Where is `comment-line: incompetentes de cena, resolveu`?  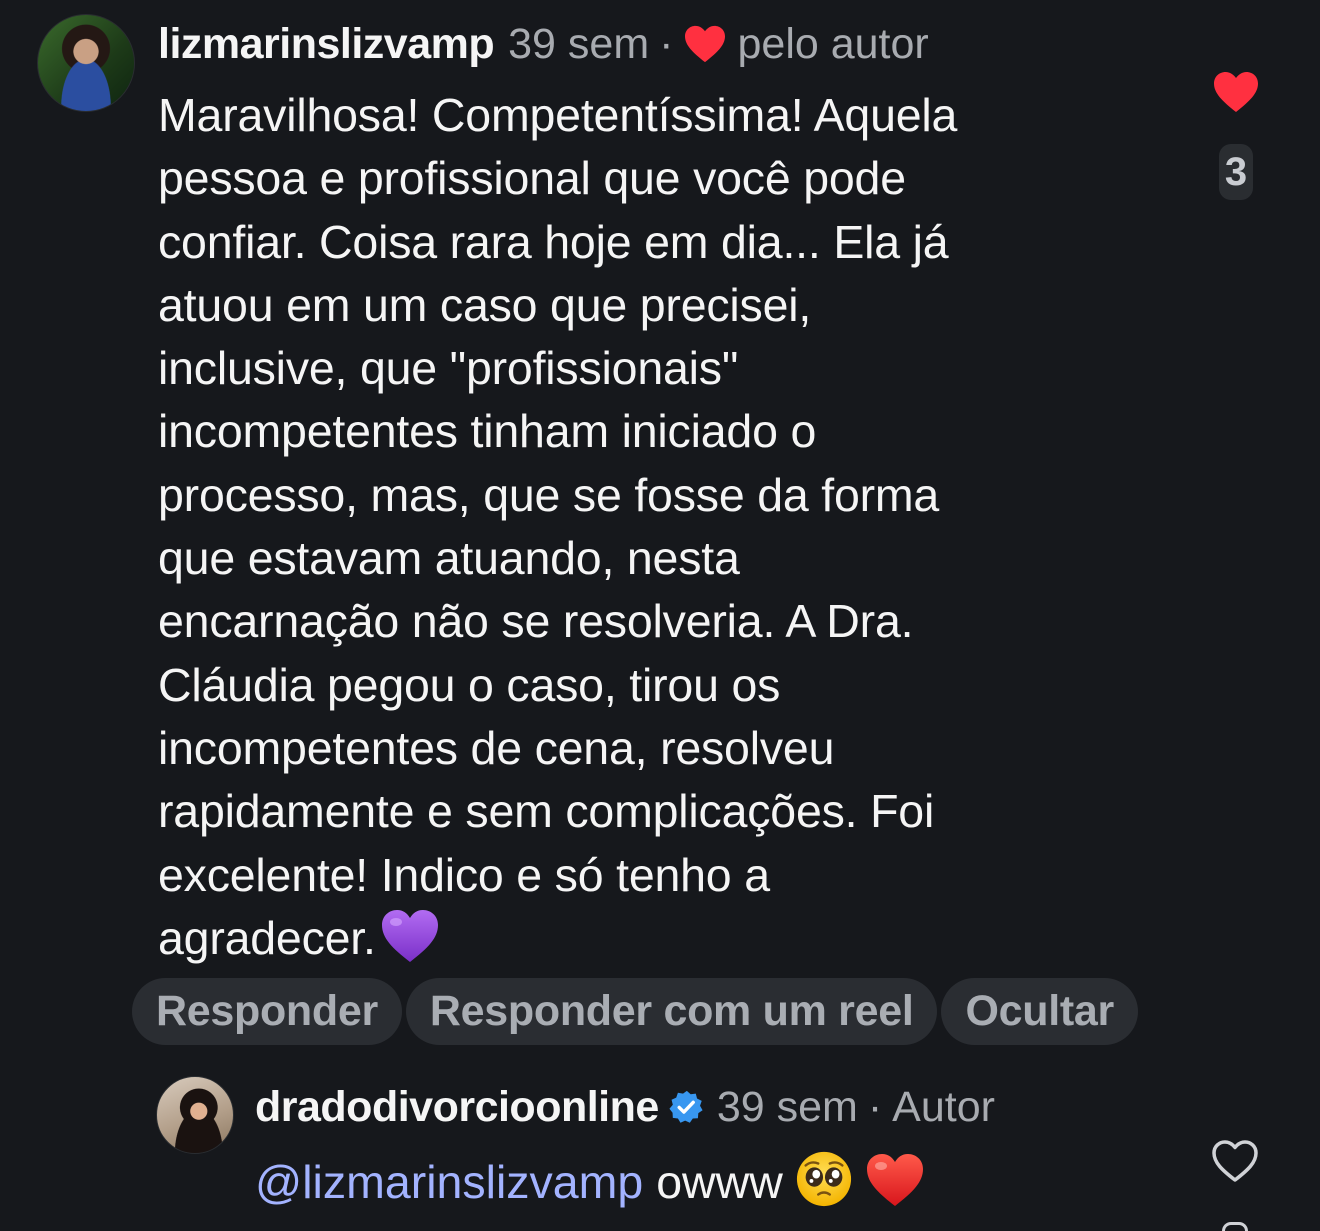
comment-line: incompetentes de cena, resolveu is located at coordinates (496, 747).